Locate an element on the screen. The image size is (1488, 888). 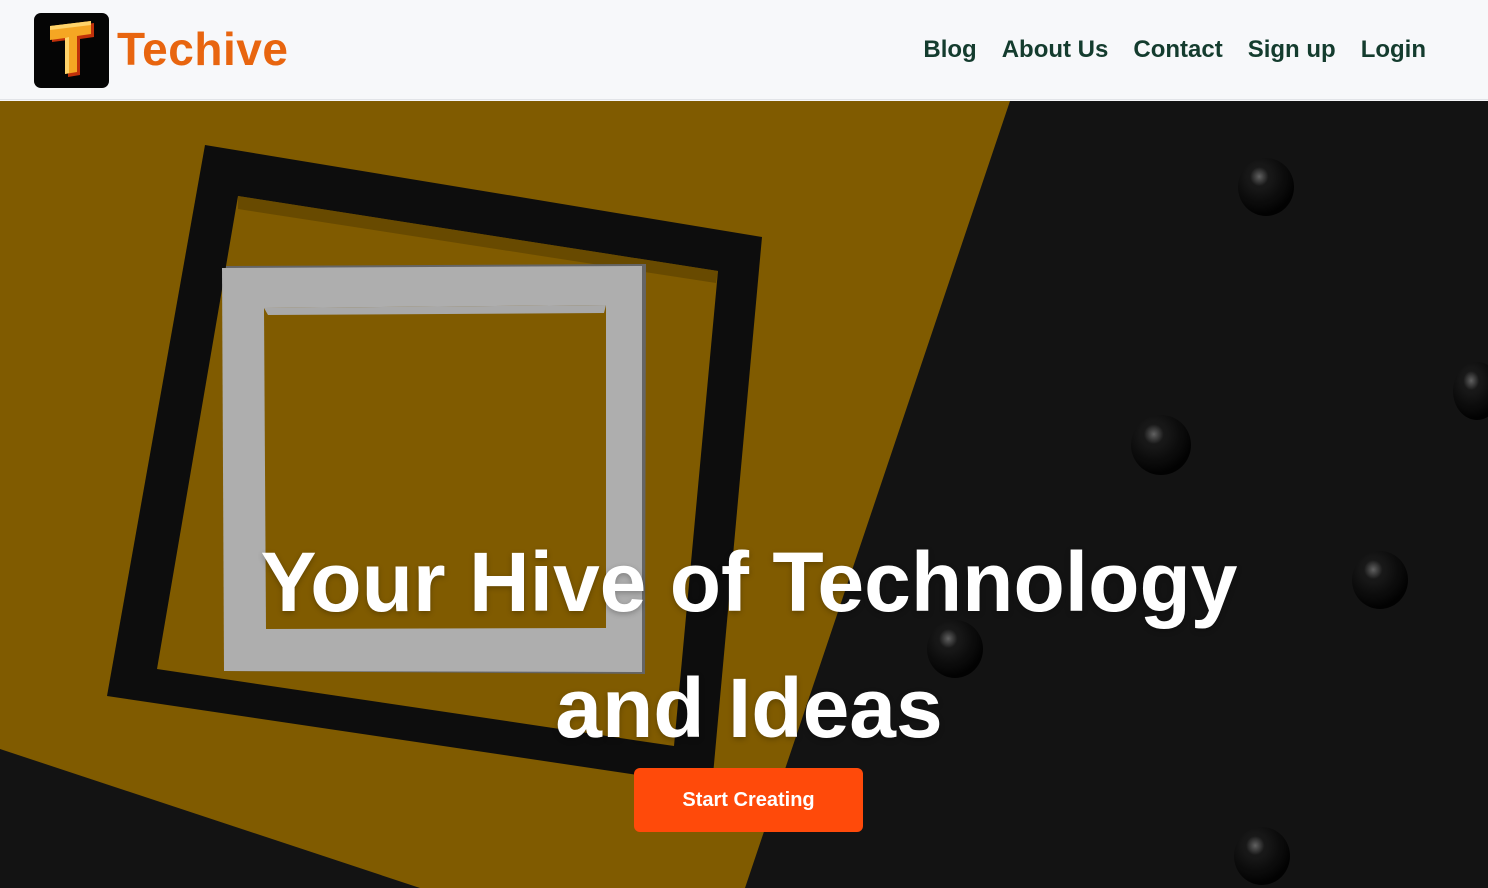
logo-icon is located at coordinates (71, 50).